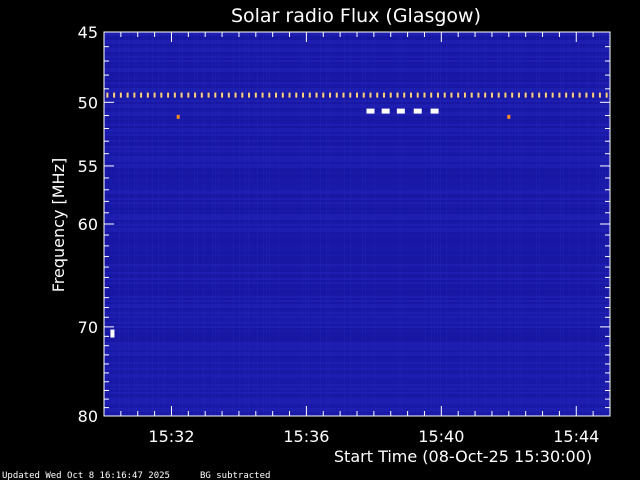 The width and height of the screenshot is (640, 480). Describe the element at coordinates (171, 436) in the screenshot. I see `x-tick-label: 15:32` at that location.